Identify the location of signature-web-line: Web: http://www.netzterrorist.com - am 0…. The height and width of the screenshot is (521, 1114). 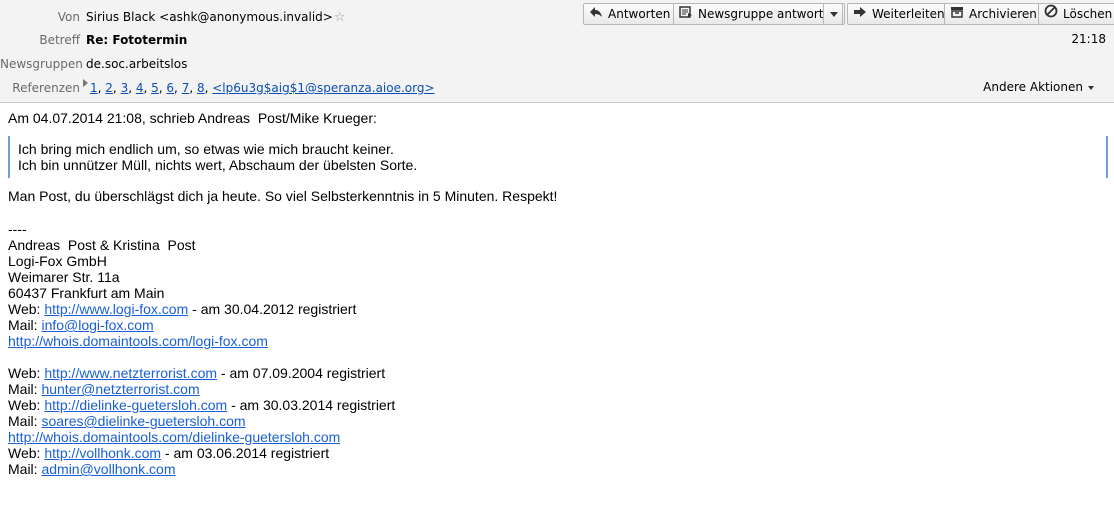
(197, 373).